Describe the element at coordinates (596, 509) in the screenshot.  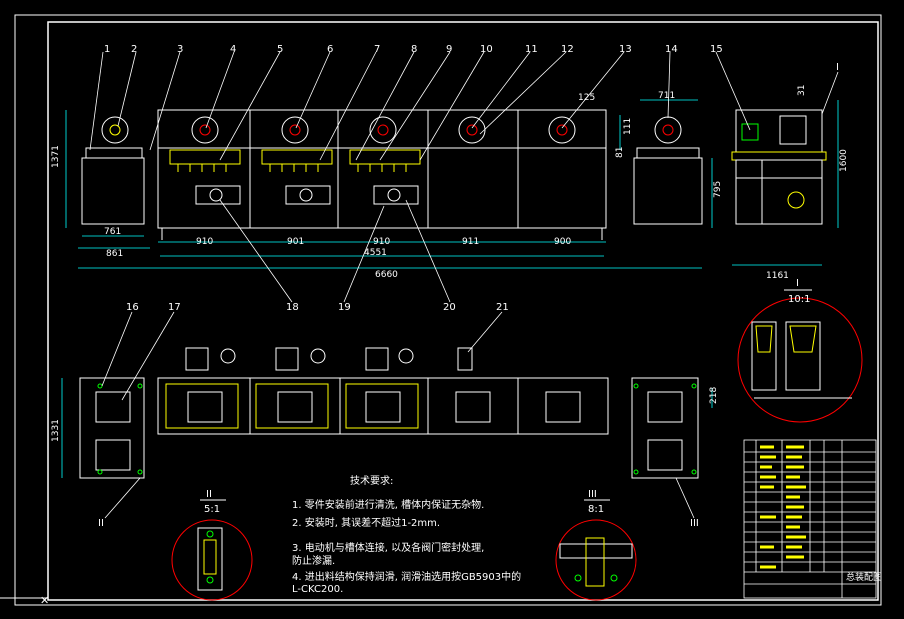
I see `detail-III-scale: 8:1` at that location.